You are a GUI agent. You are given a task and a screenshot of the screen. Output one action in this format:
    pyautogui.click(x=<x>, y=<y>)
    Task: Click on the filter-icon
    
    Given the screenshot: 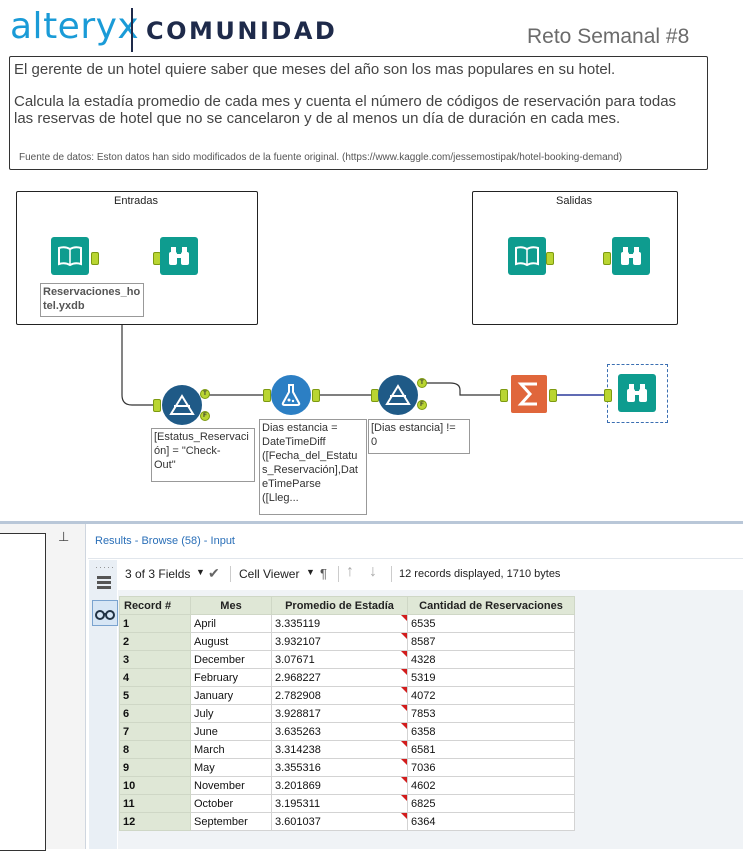 What is the action you would take?
    pyautogui.click(x=182, y=404)
    